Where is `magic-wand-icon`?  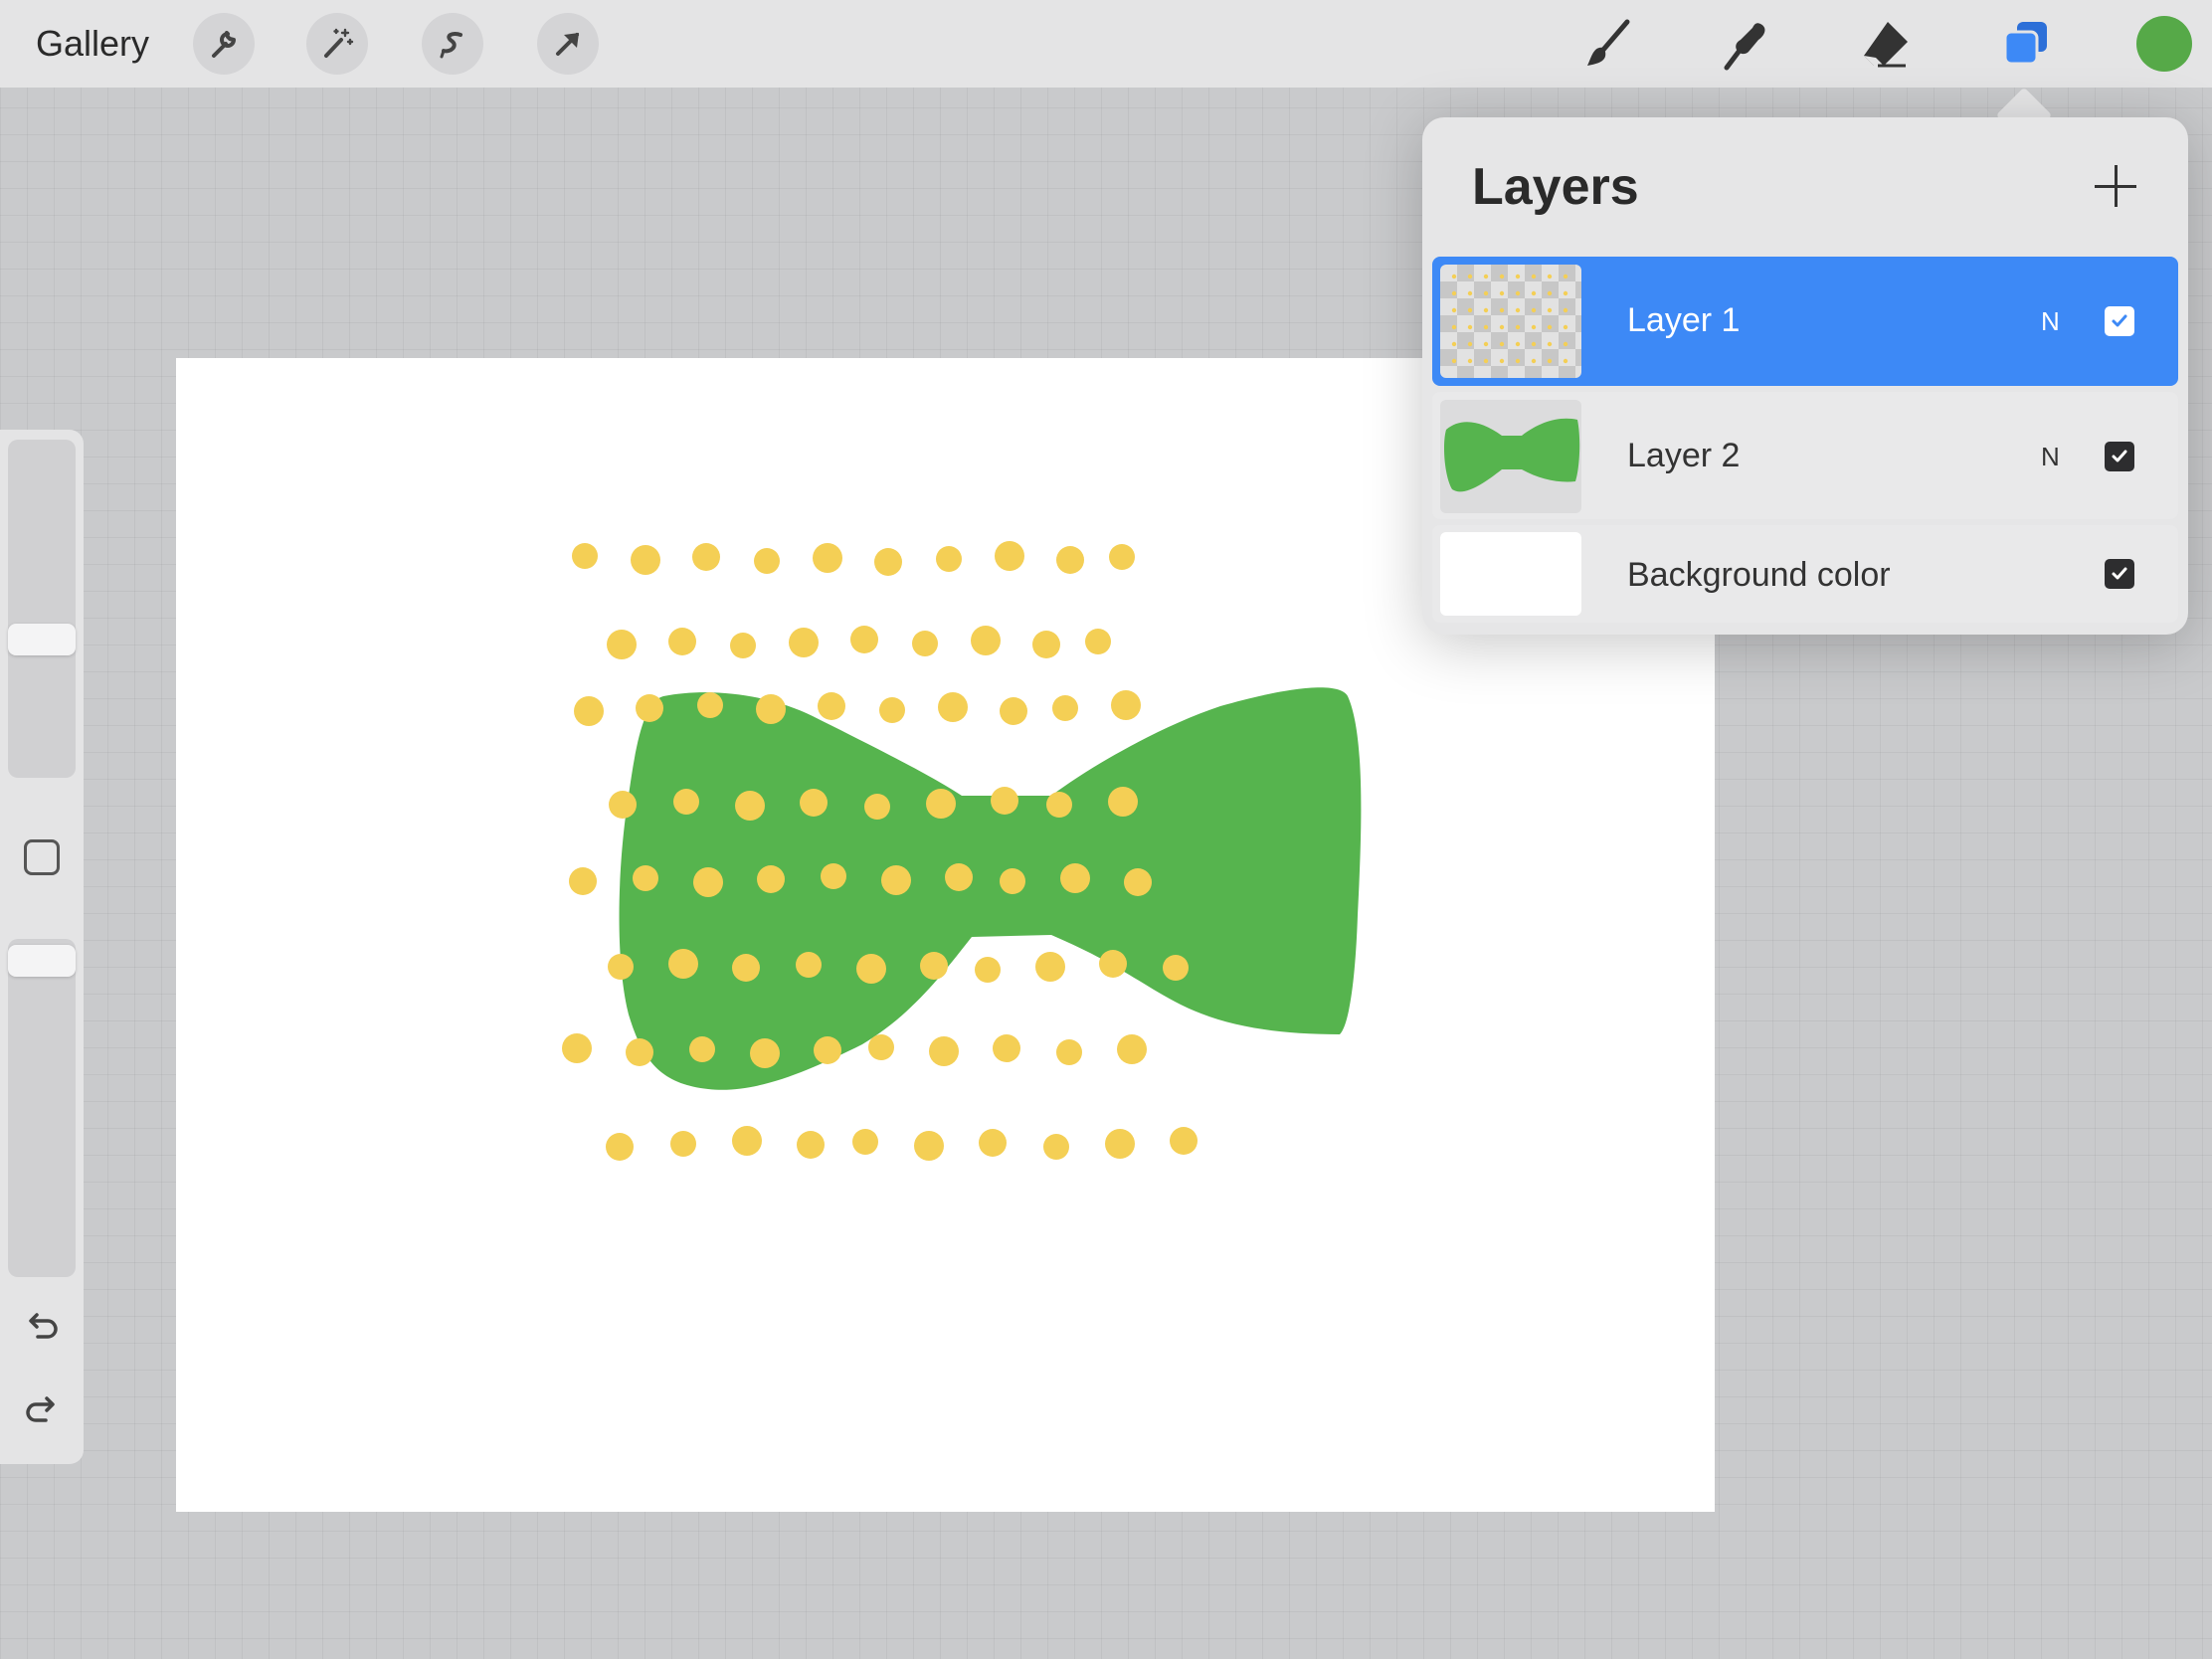
magic-wand-icon is located at coordinates (337, 44).